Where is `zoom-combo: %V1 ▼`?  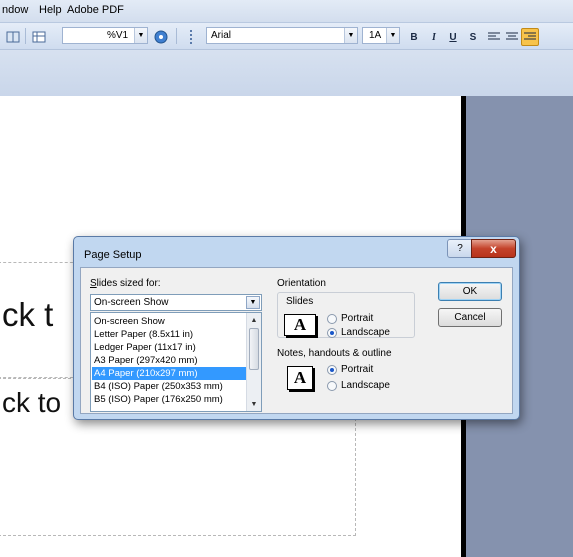
zoom-combo: %V1 ▼ is located at coordinates (105, 35).